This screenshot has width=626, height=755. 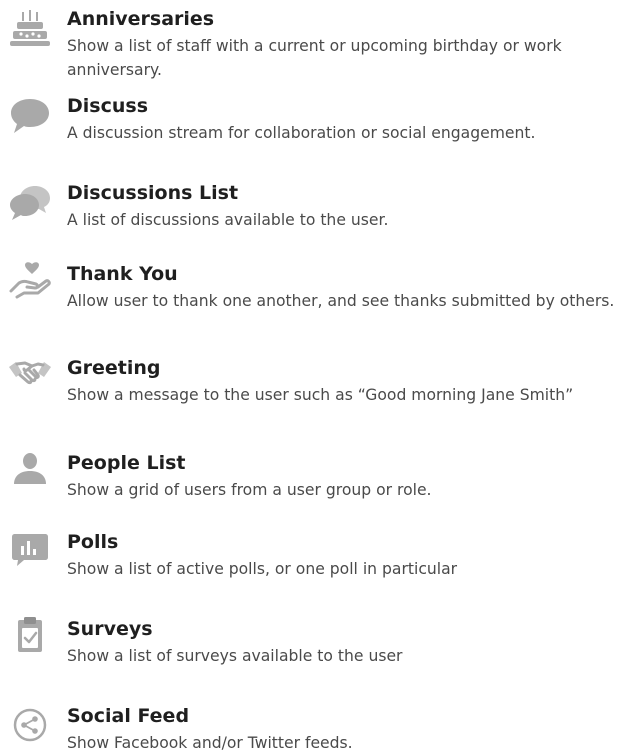 What do you see at coordinates (128, 716) in the screenshot?
I see `widget-title: Social Feed` at bounding box center [128, 716].